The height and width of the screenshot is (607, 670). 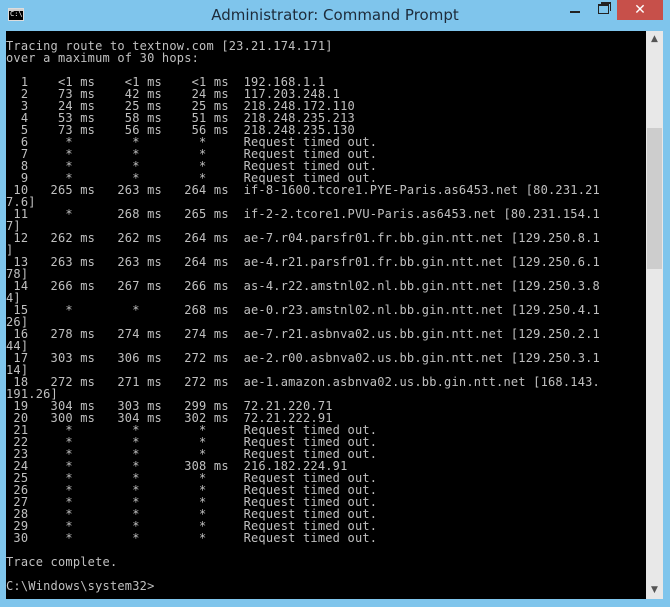 I want to click on window-border, so click(x=335, y=603).